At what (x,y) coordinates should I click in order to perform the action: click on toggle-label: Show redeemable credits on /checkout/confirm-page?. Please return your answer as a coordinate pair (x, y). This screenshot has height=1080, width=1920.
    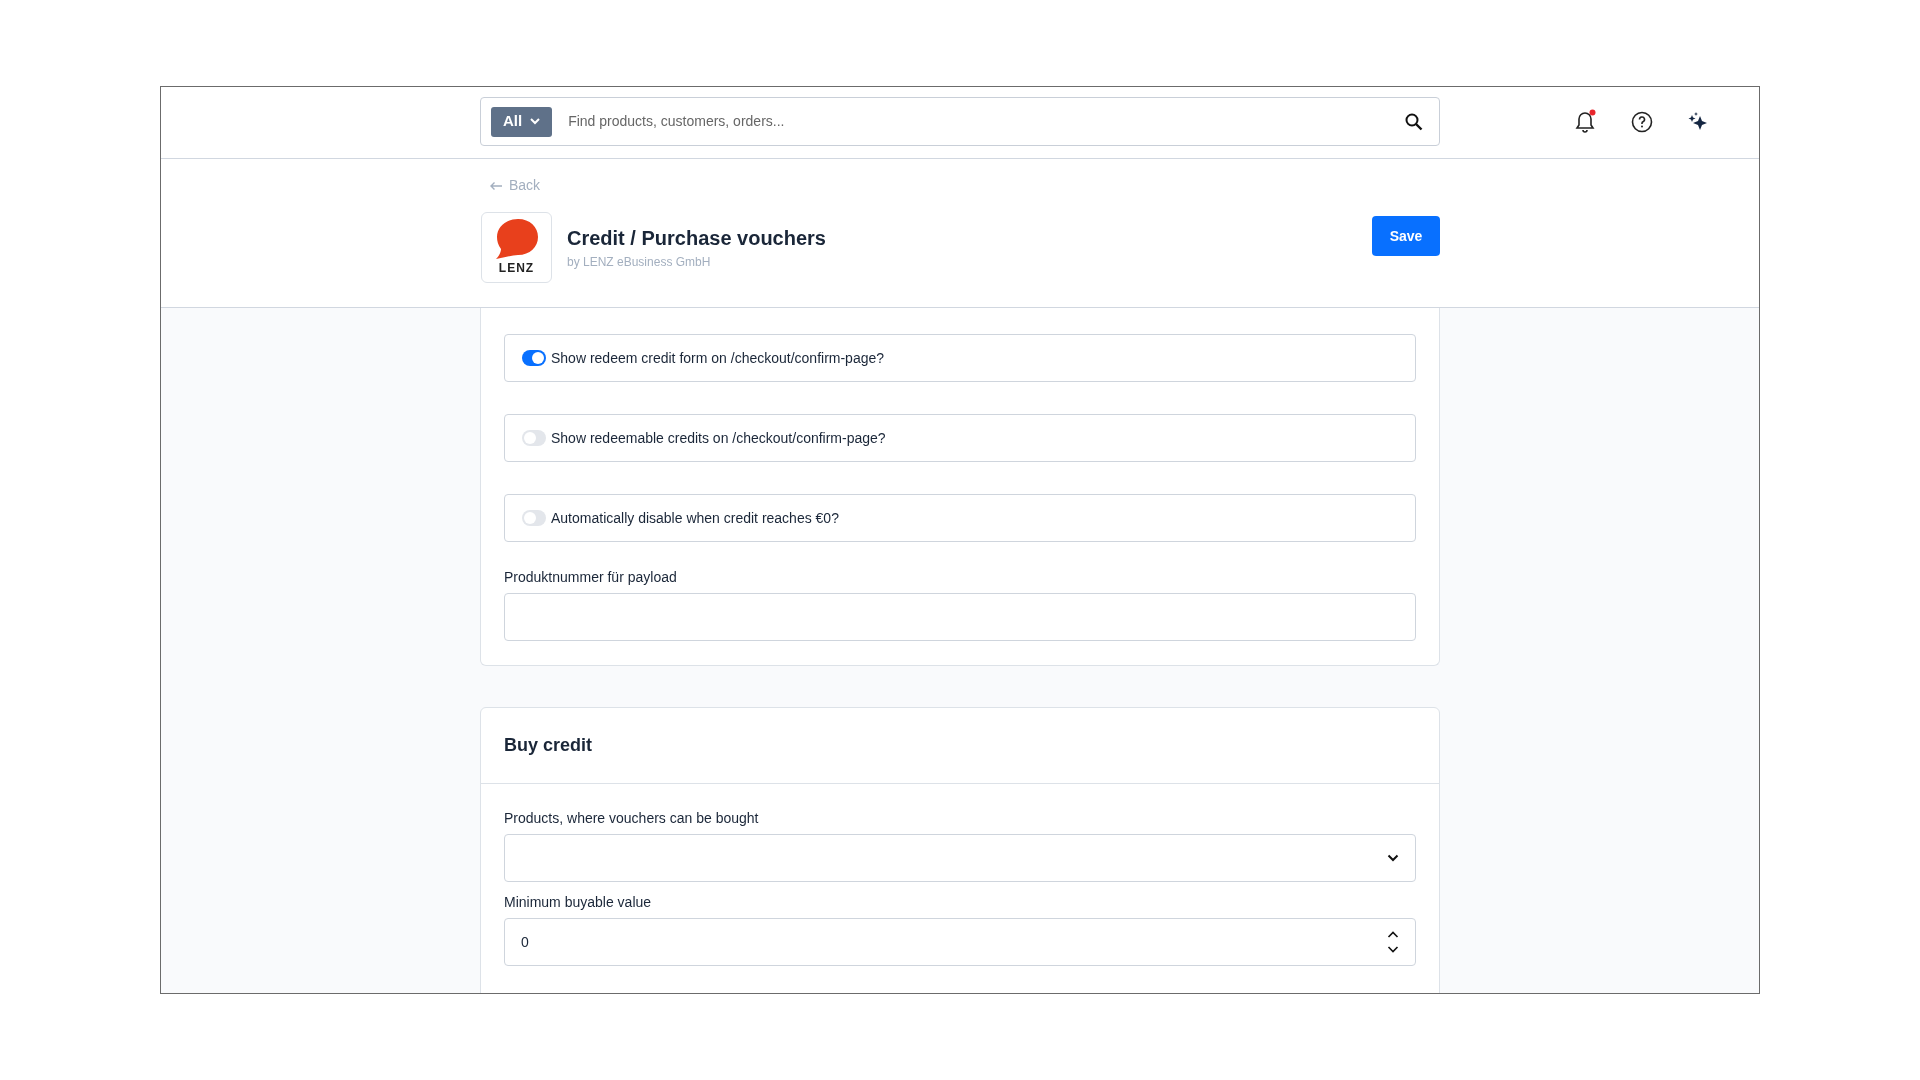
    Looking at the image, I should click on (718, 438).